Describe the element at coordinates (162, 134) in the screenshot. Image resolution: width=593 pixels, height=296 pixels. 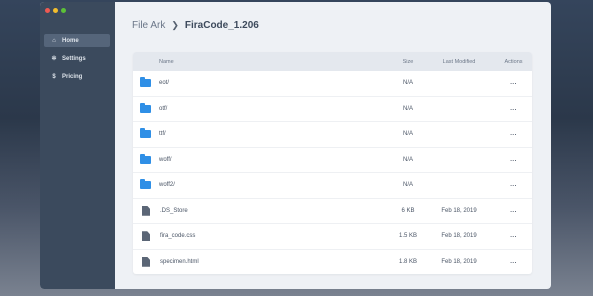
I see `file-name: ttf/` at that location.